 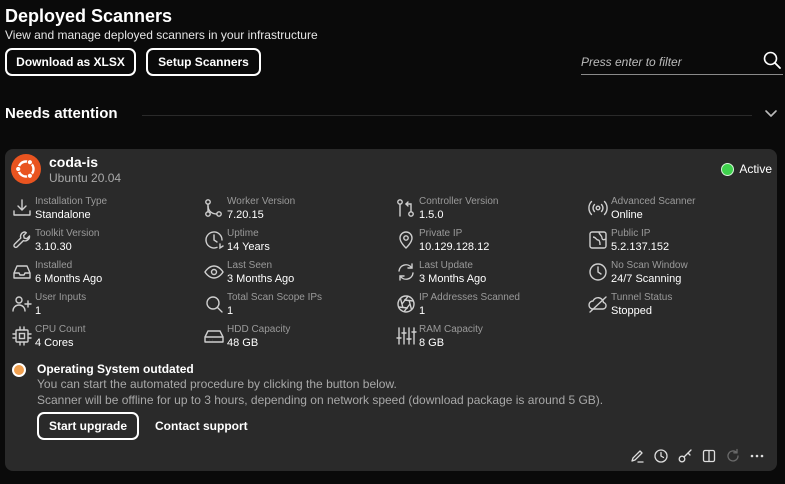 I want to click on broadcast-icon, so click(x=598, y=208).